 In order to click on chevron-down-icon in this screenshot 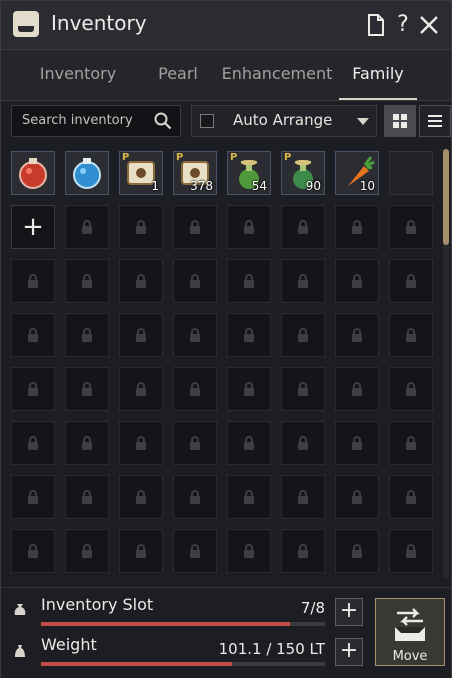, I will do `click(363, 121)`.